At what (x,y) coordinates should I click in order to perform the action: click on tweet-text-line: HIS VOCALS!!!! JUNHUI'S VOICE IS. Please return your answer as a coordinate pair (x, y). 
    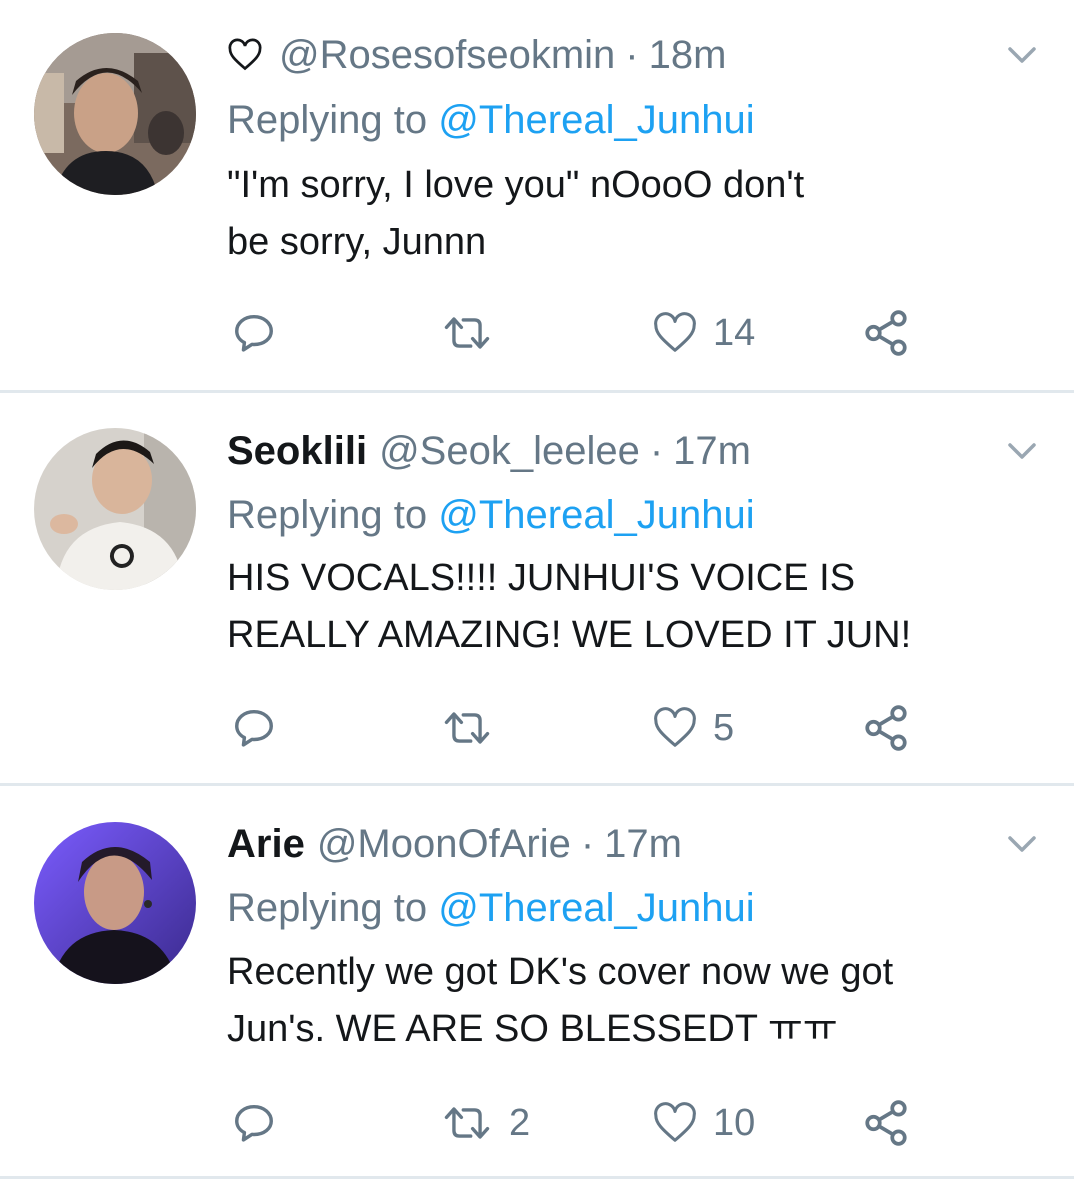
    Looking at the image, I should click on (541, 578).